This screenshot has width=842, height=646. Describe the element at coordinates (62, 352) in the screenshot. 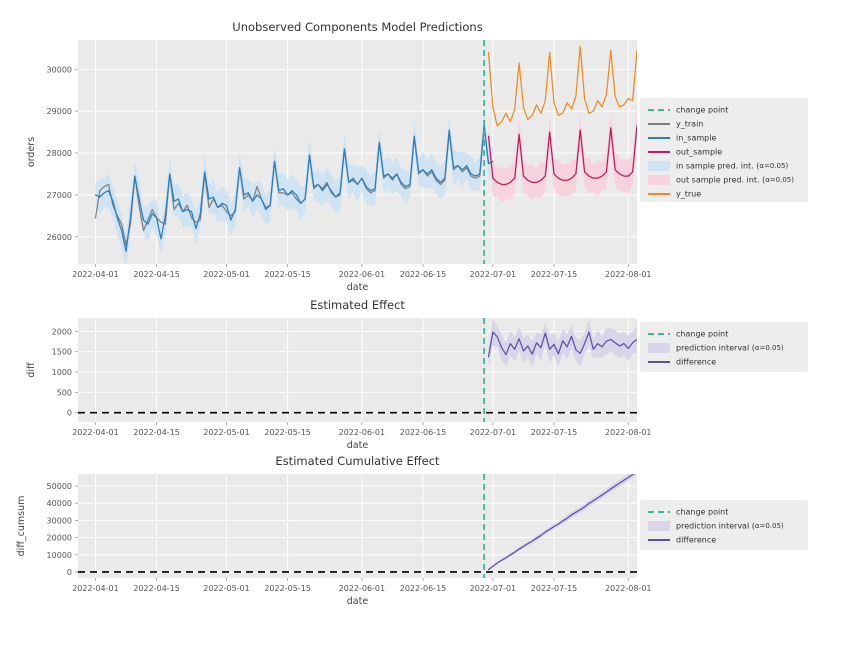

I see `y-tick-label: 1500` at that location.